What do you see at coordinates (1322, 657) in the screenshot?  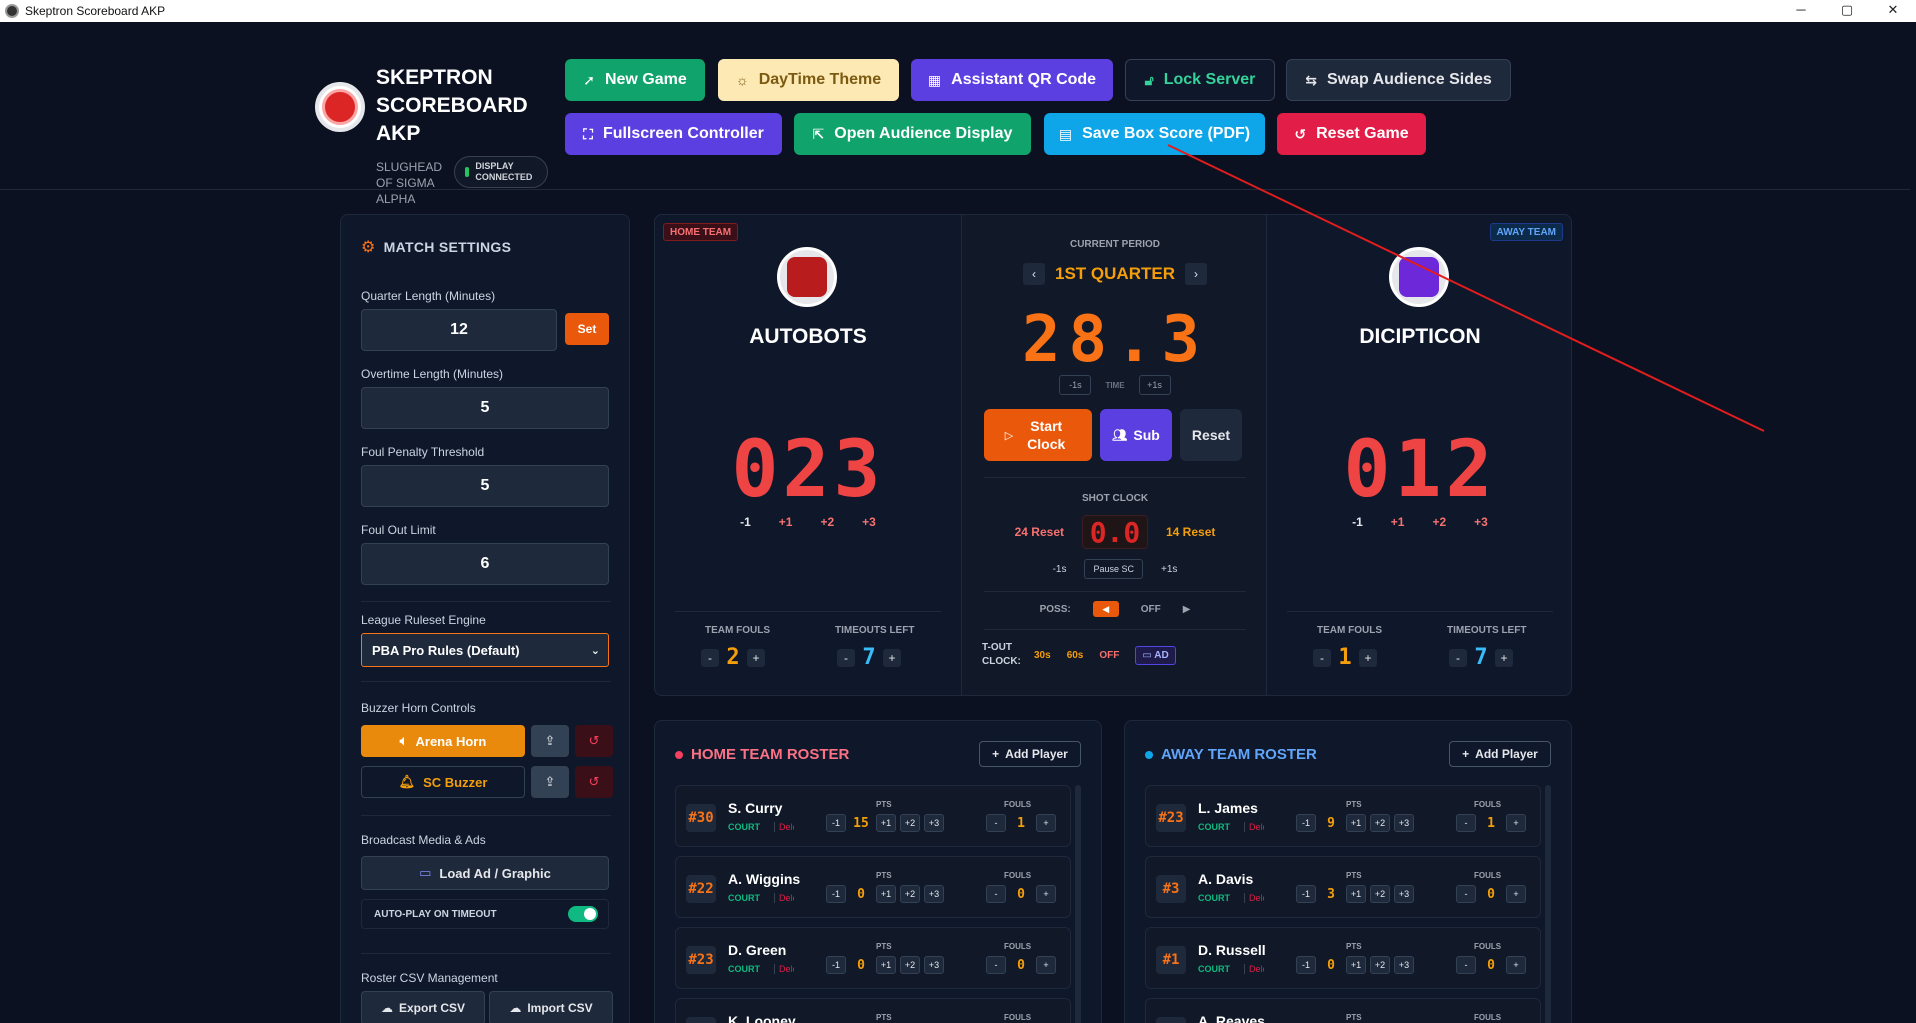 I see `away-fouls-minus: -` at bounding box center [1322, 657].